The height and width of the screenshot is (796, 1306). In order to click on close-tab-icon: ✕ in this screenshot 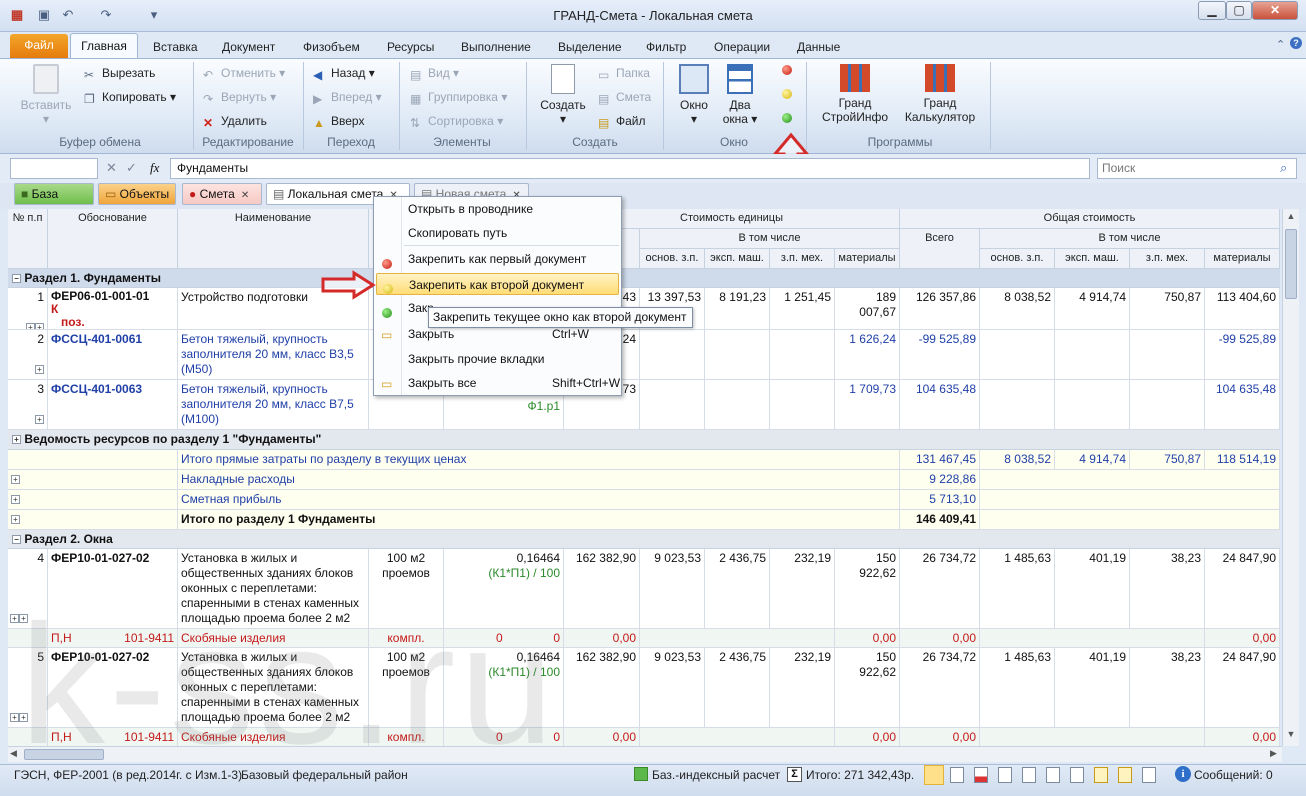, I will do `click(245, 195)`.